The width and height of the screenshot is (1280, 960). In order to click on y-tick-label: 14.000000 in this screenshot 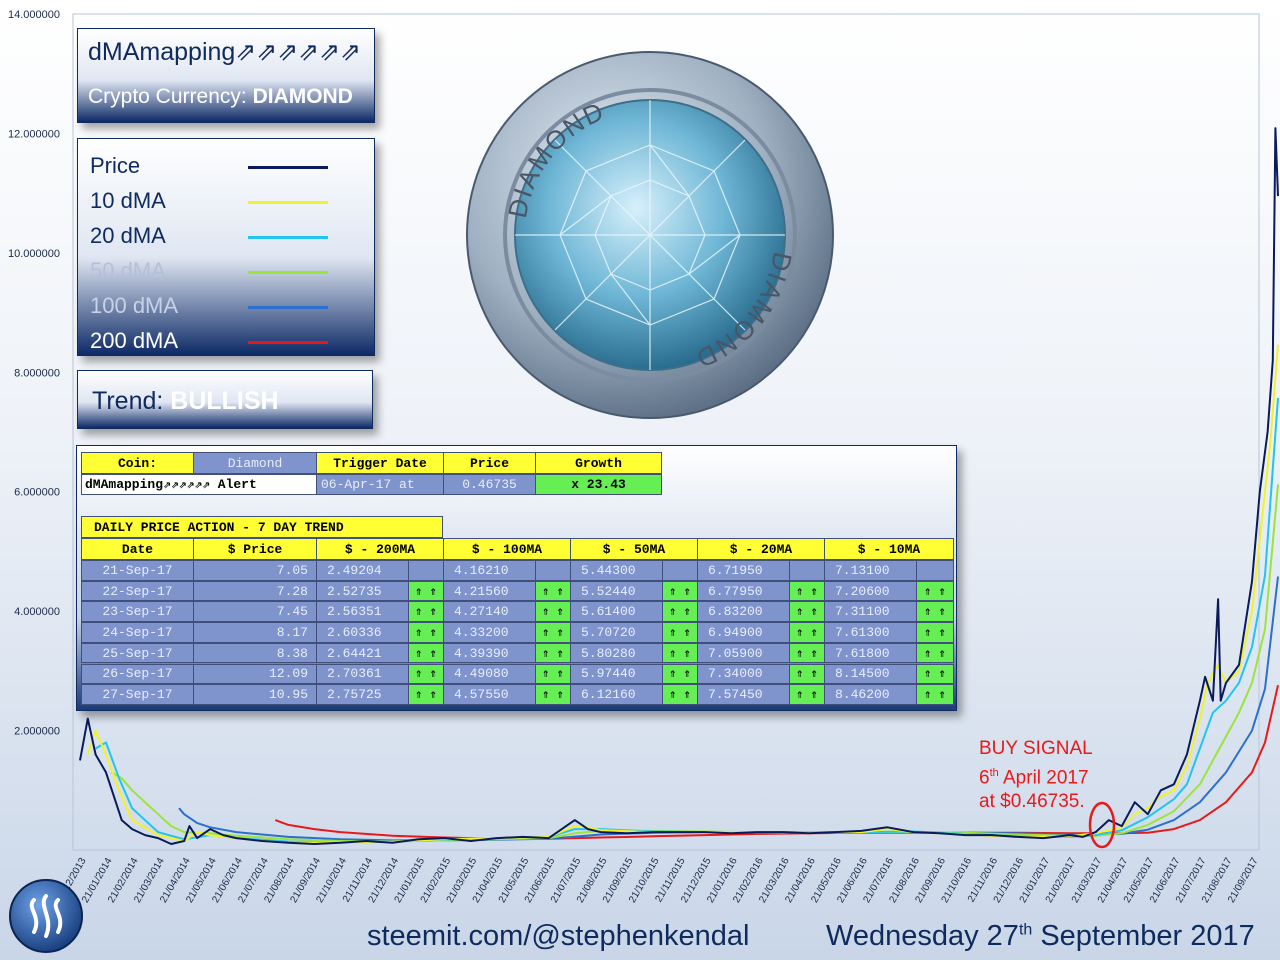, I will do `click(34, 15)`.